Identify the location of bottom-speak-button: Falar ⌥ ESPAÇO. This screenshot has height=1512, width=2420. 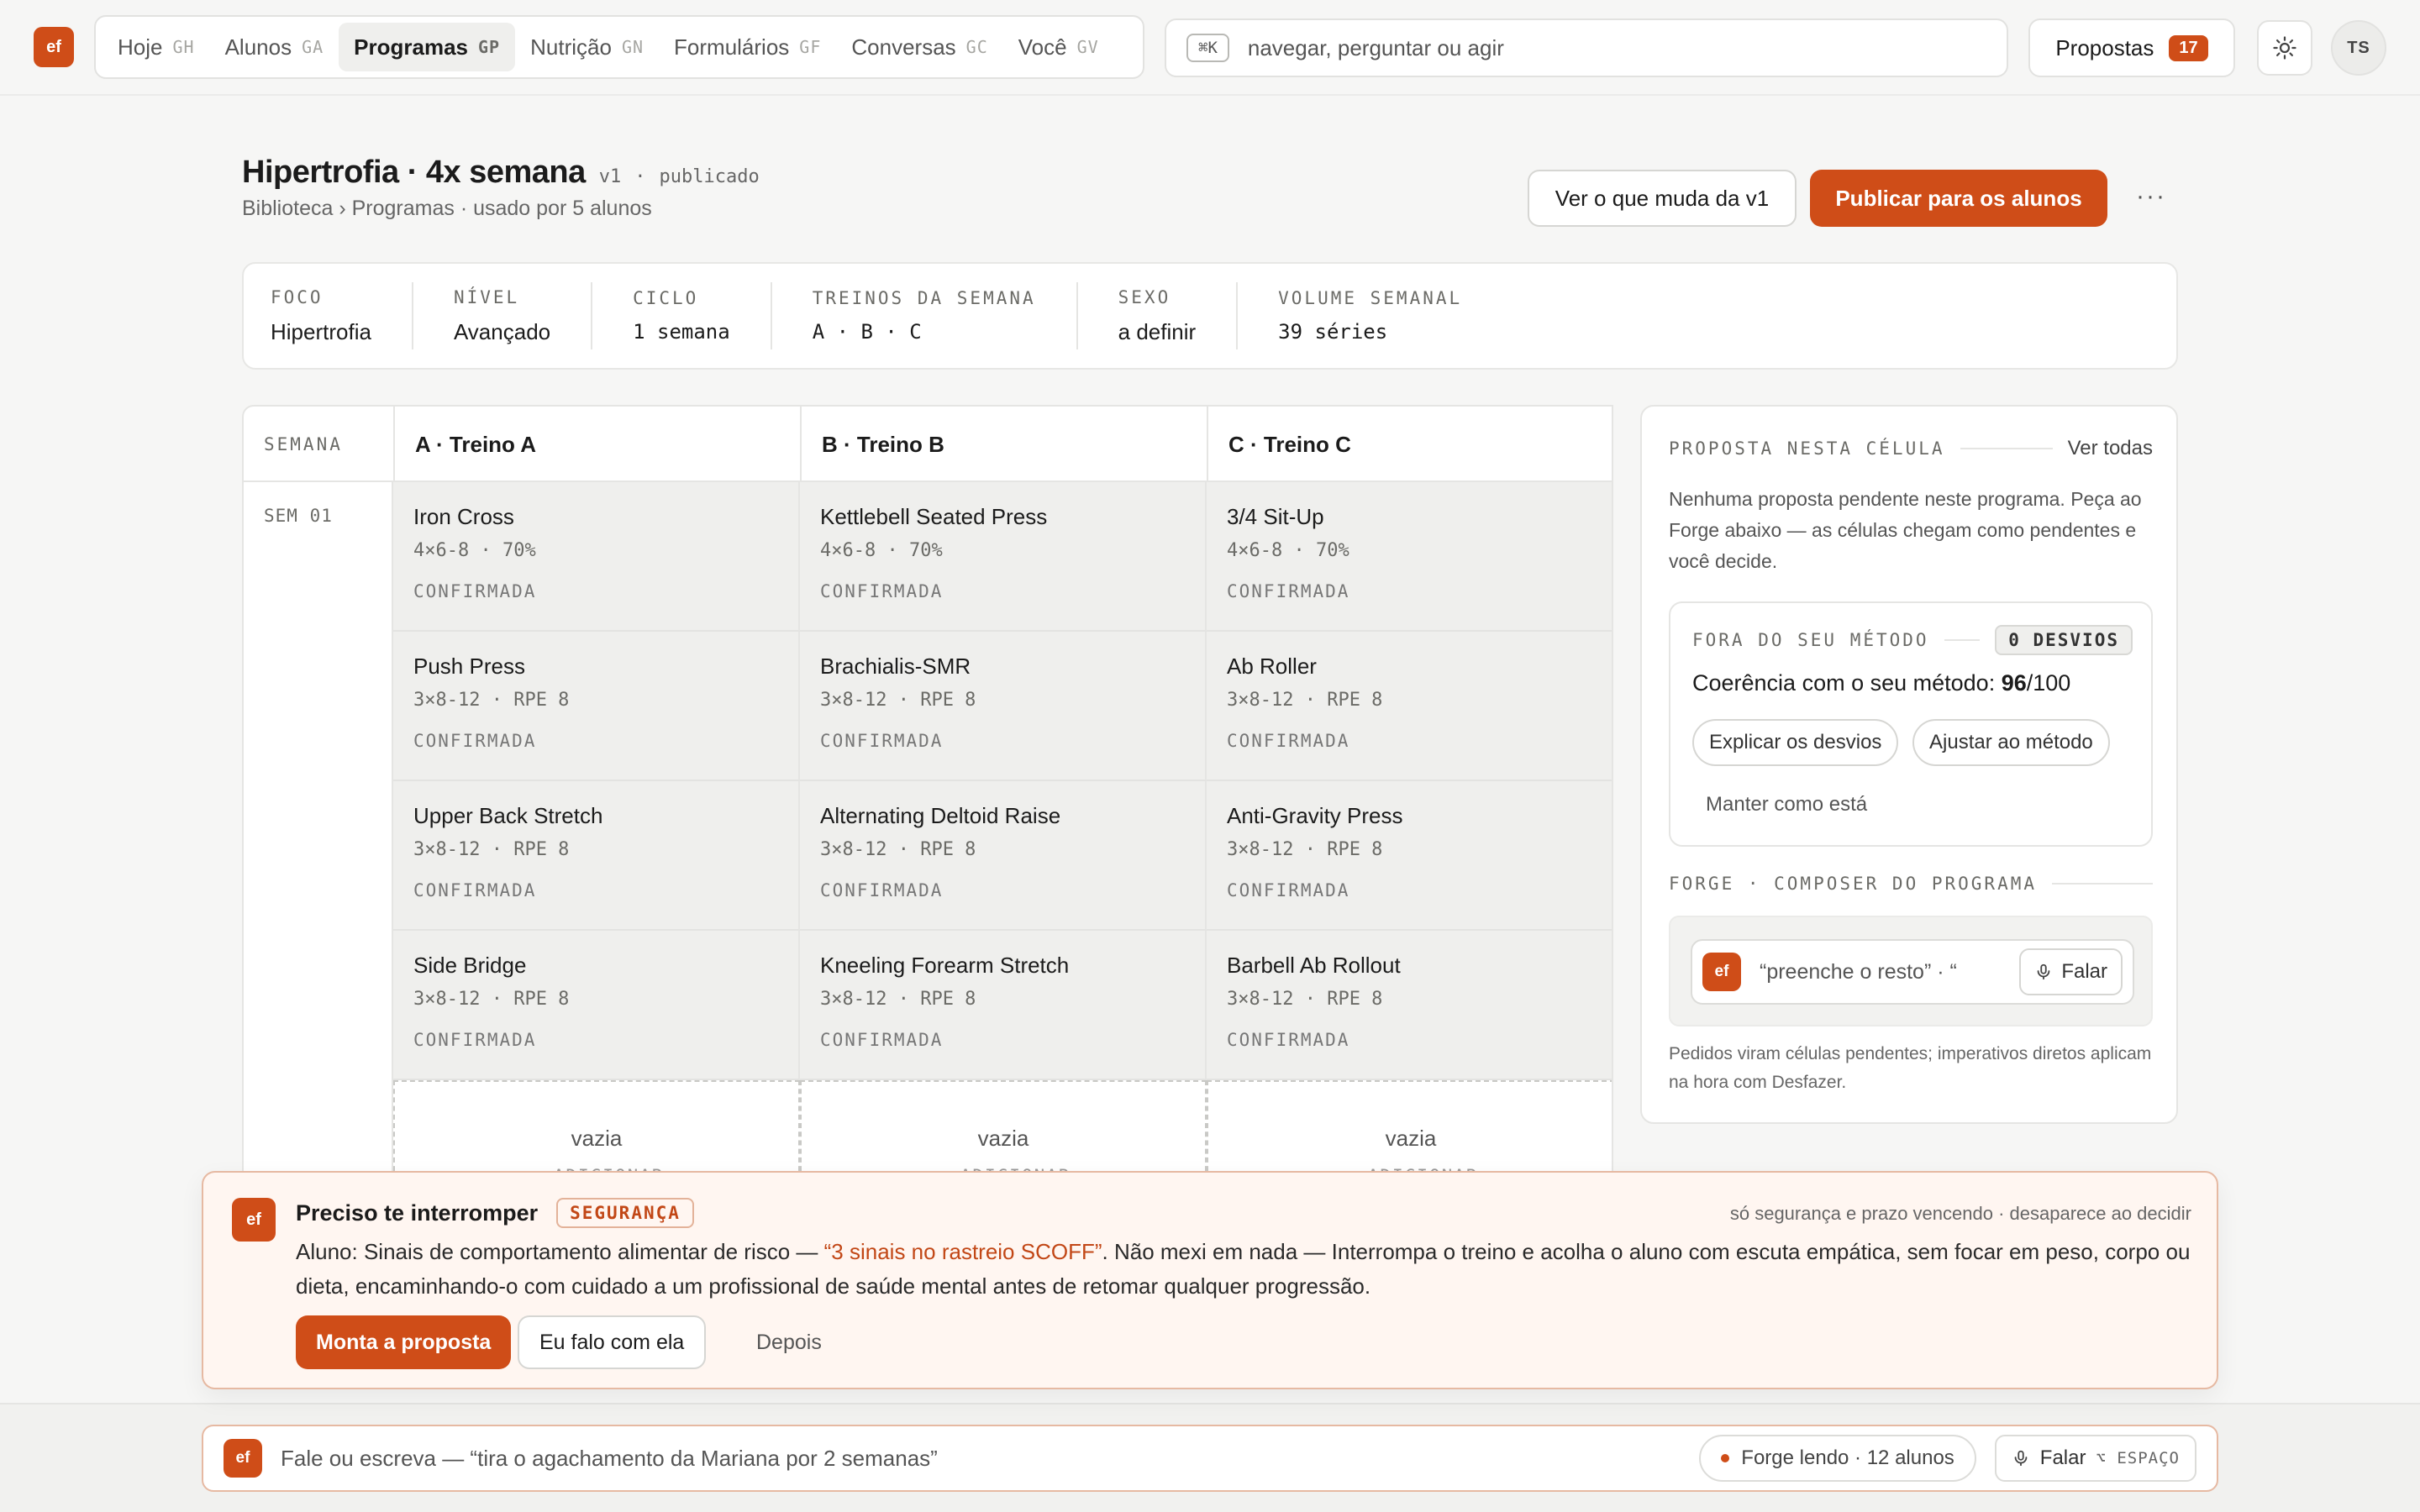
(2095, 1458).